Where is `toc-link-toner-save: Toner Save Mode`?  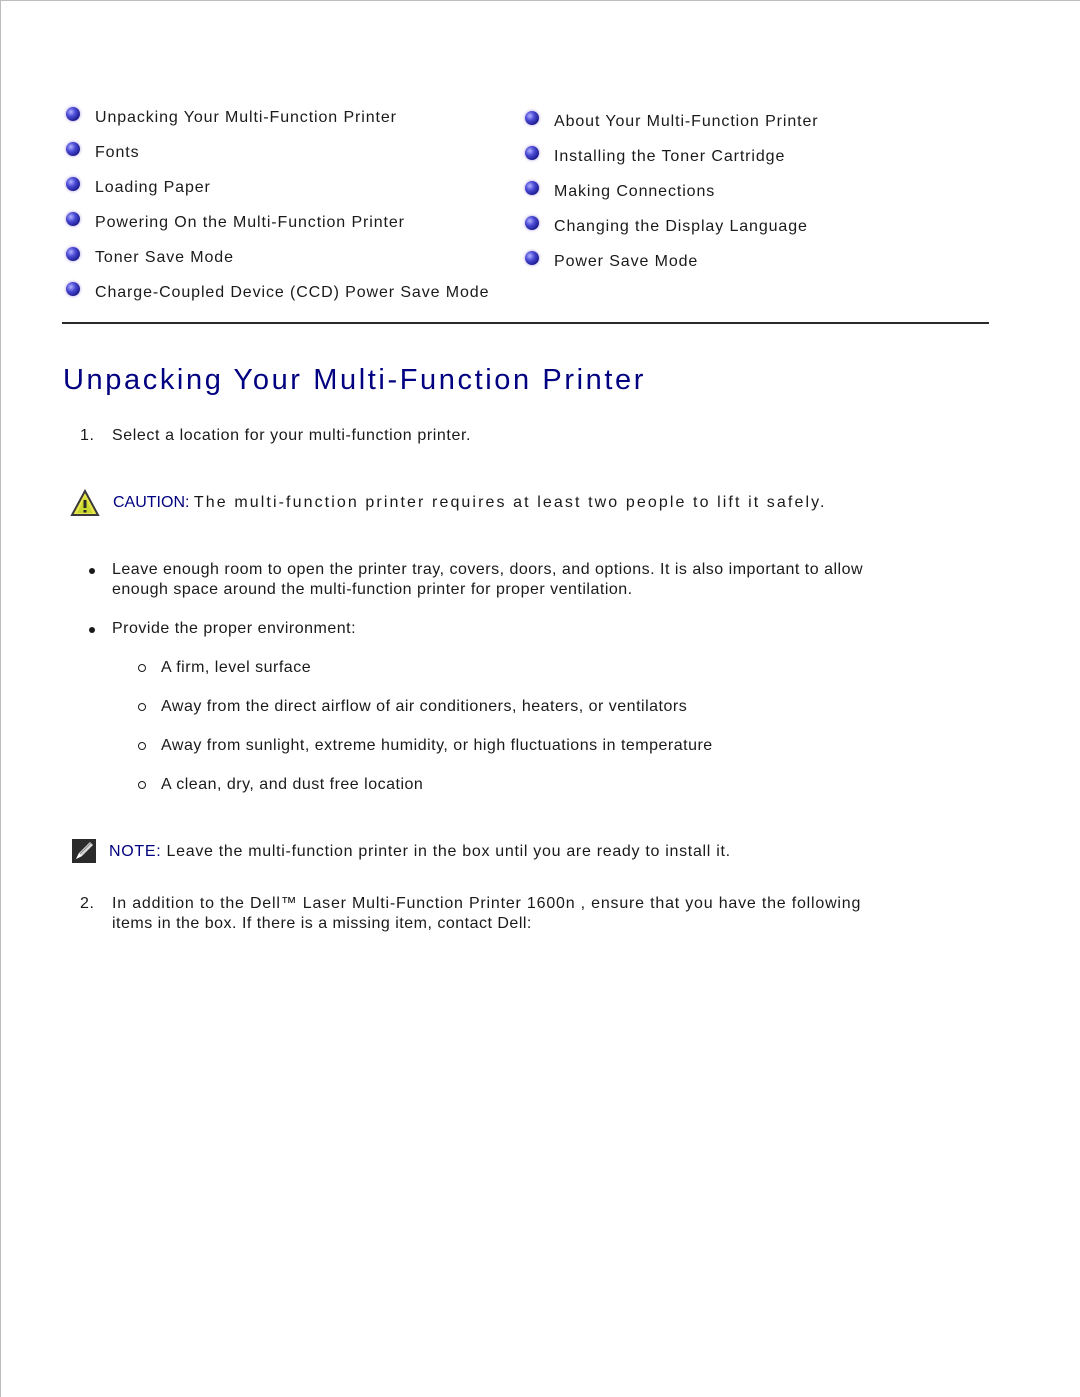
toc-link-toner-save: Toner Save Mode is located at coordinates (277, 257).